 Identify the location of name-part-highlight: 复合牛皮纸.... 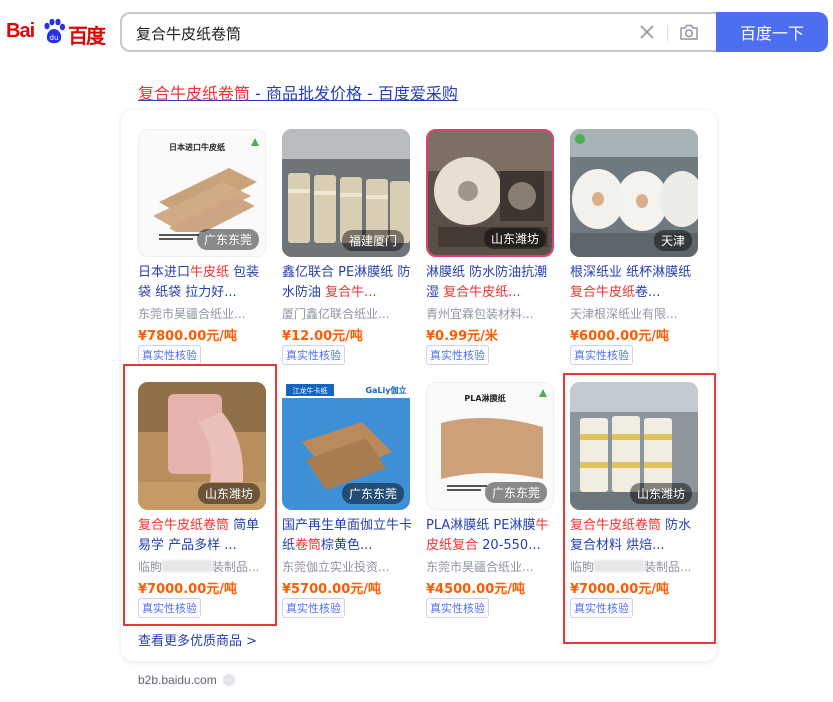
(482, 292).